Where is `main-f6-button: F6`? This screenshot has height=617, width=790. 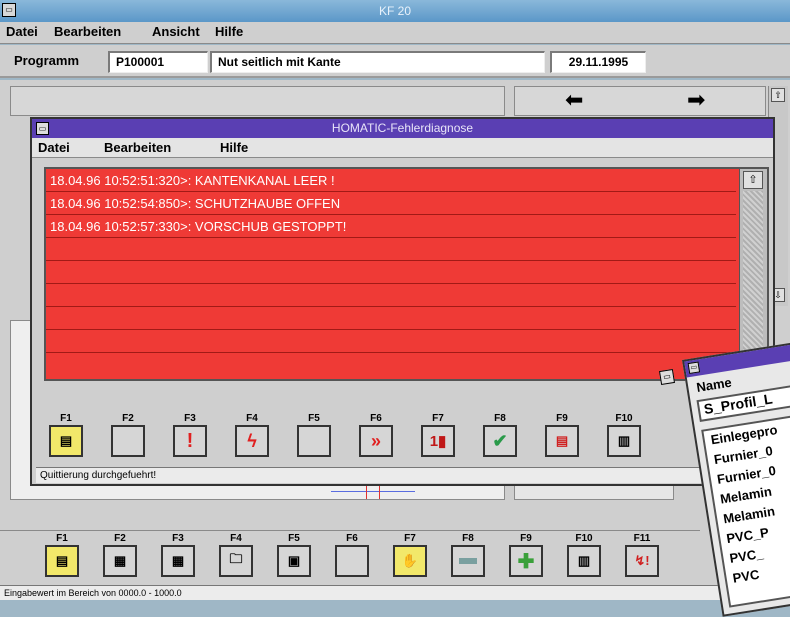
main-f6-button: F6 is located at coordinates (352, 555).